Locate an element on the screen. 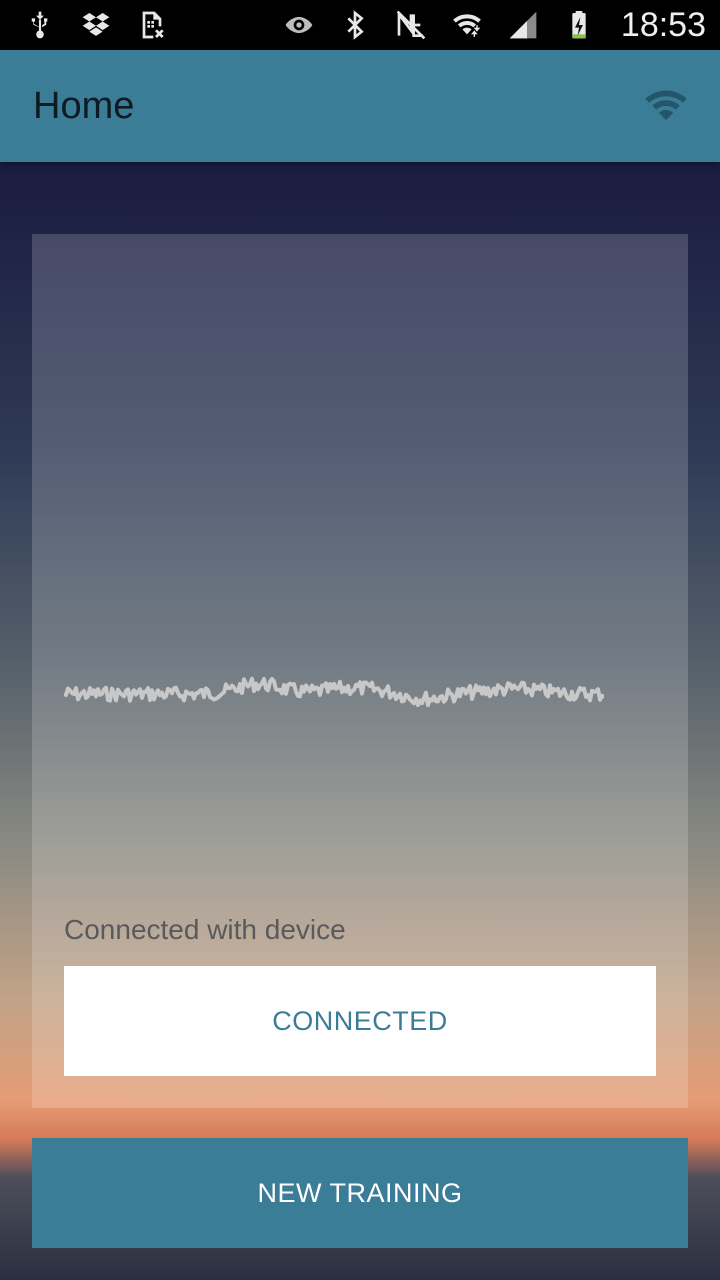 This screenshot has width=720, height=1280. status-right-icons: 18:53 is located at coordinates (493, 25).